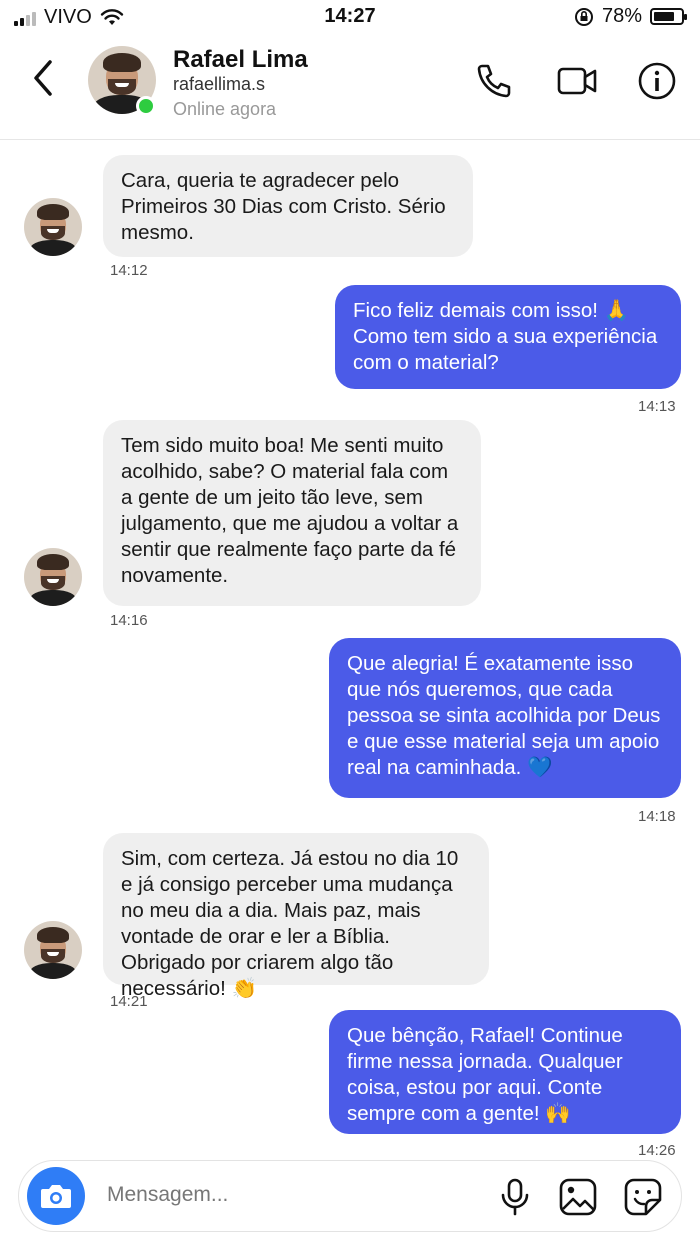 The width and height of the screenshot is (700, 1243). I want to click on rotation-lock-icon, so click(583, 16).